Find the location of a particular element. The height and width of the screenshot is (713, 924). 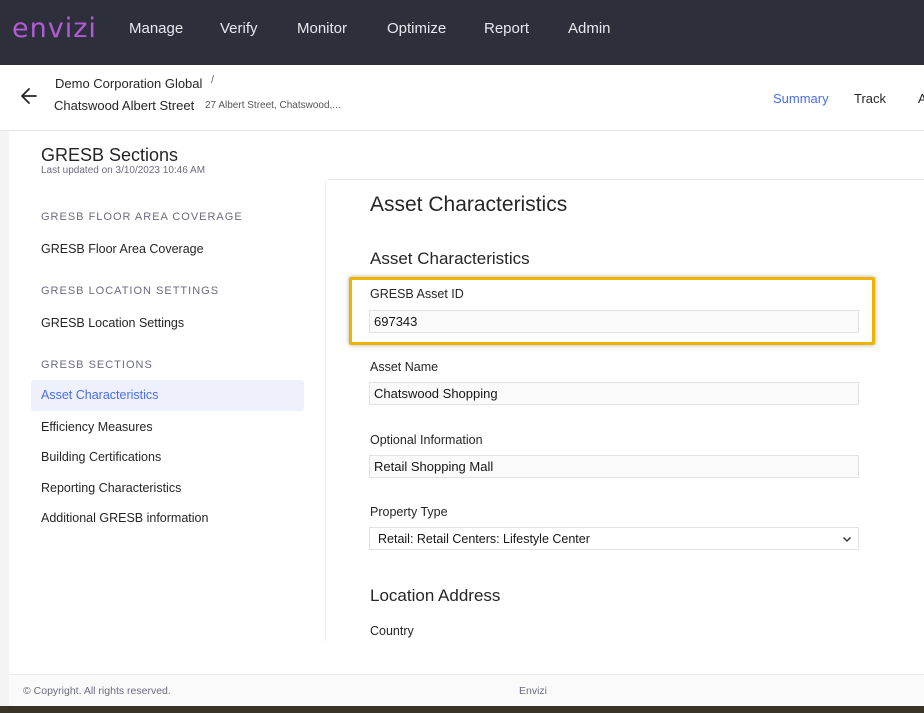

sidebar-item-location-settings: GRESB Location Settings is located at coordinates (112, 323).